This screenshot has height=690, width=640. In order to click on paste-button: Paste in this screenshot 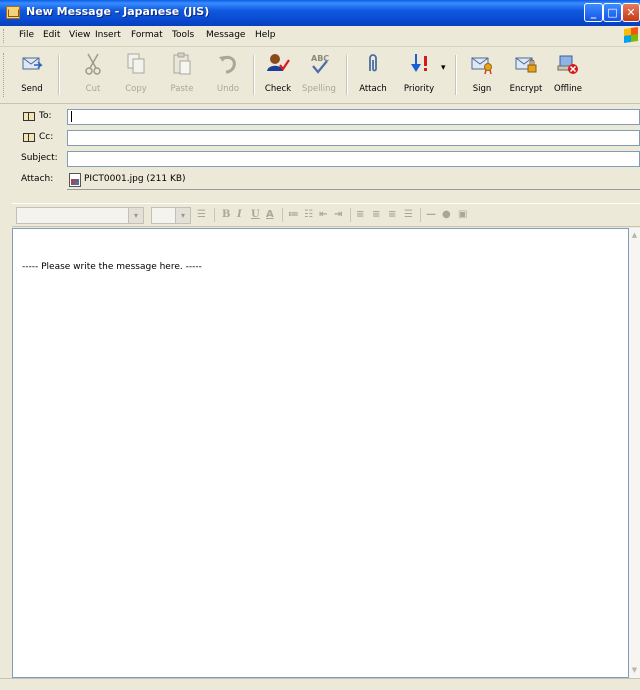, I will do `click(182, 75)`.